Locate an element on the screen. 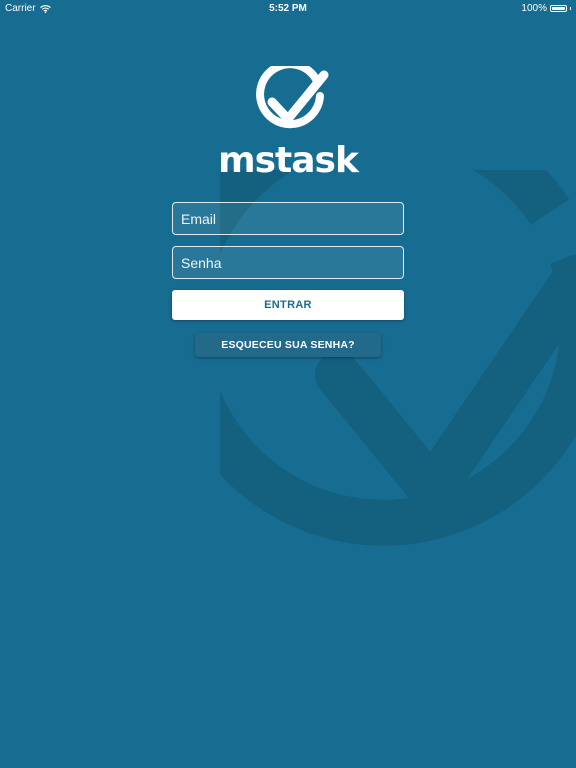 Image resolution: width=576 pixels, height=768 pixels. status-right: 100% is located at coordinates (546, 8).